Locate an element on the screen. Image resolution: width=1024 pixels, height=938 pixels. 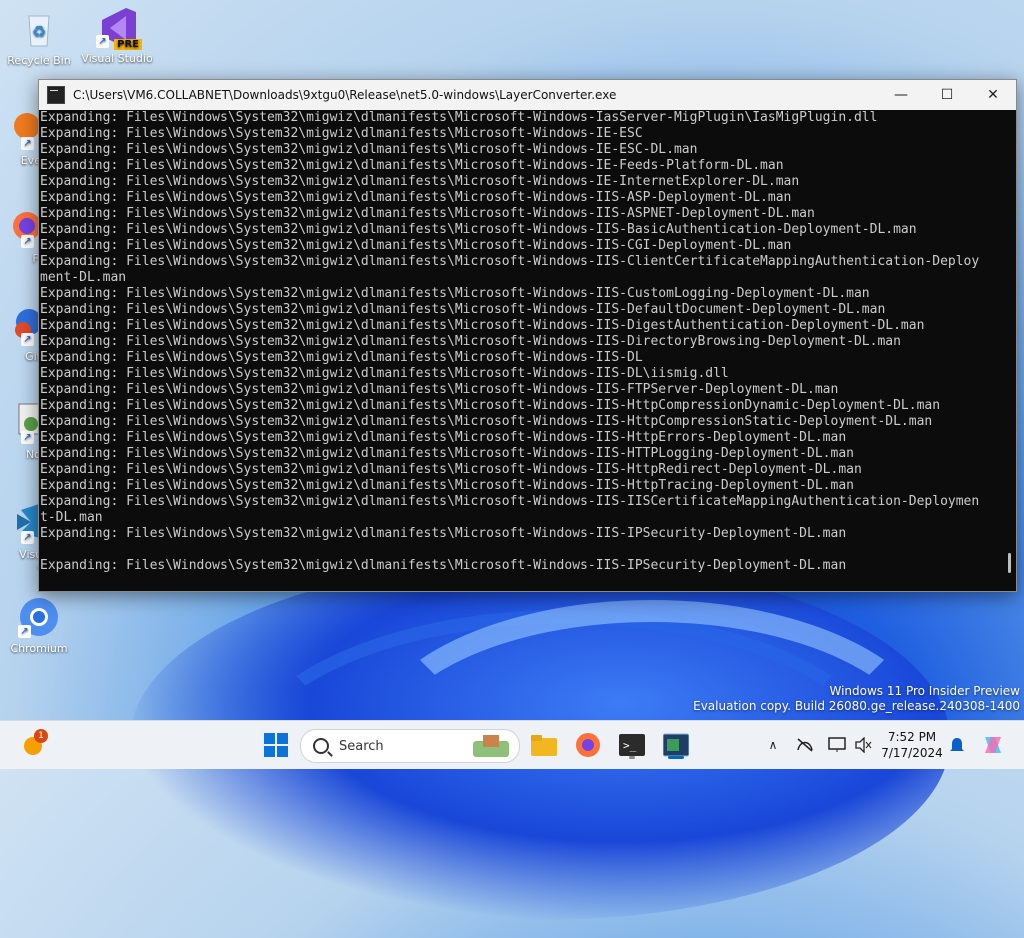
search-icon is located at coordinates (321, 746).